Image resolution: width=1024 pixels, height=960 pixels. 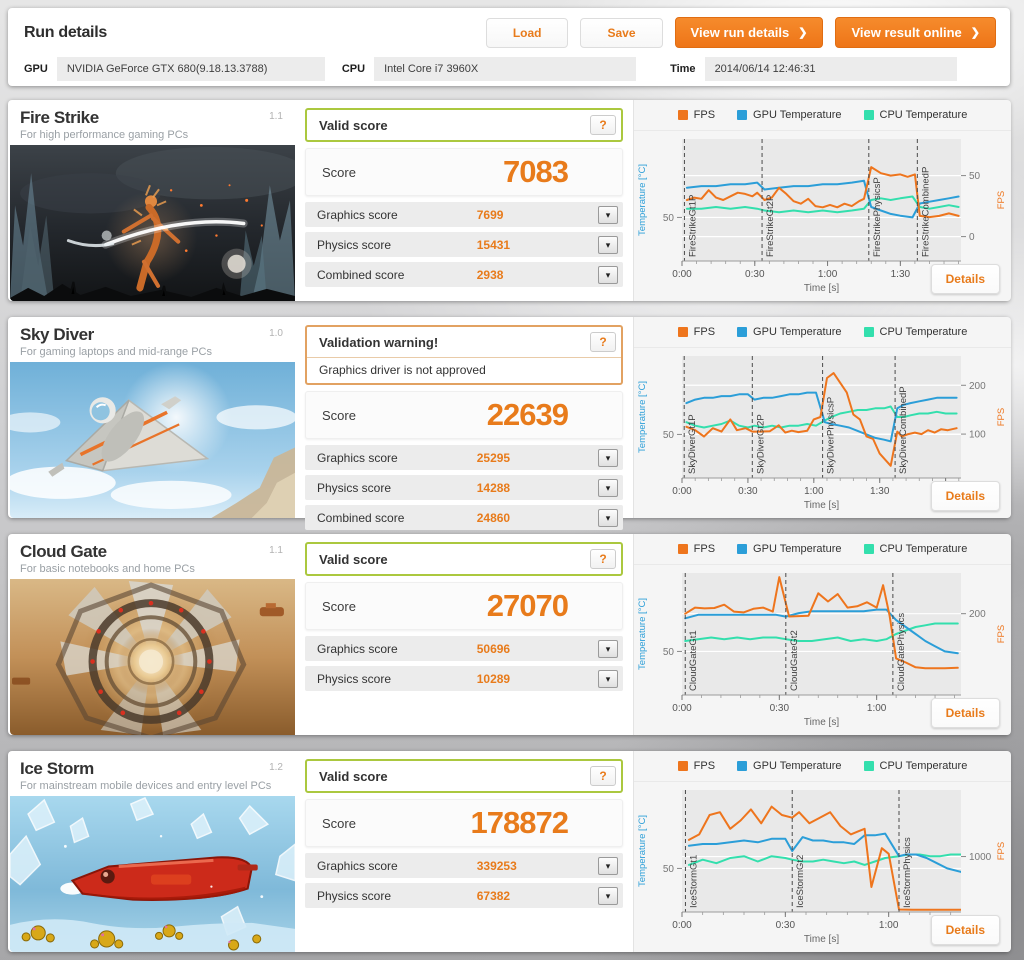 I want to click on validation-status-message: Graphics driver is not approved, so click(x=402, y=370).